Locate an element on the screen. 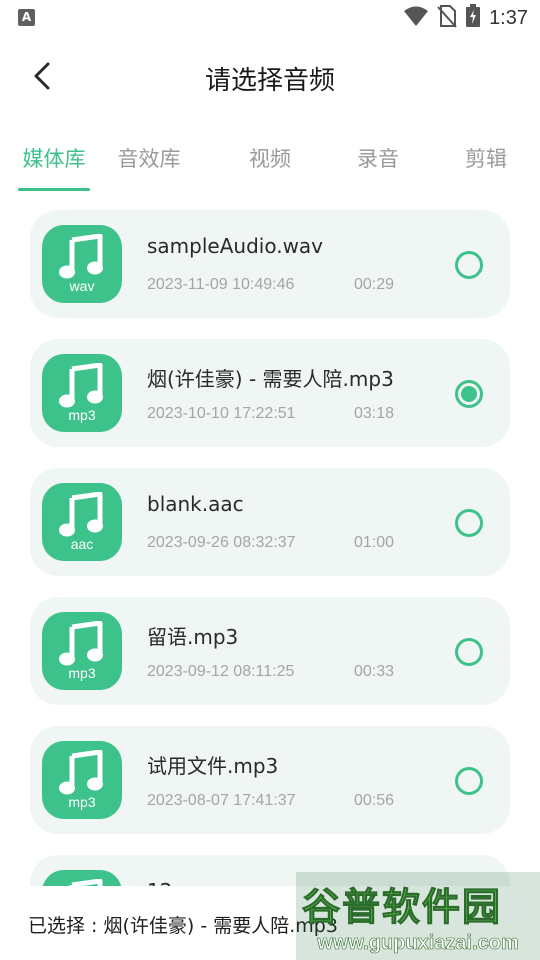 Image resolution: width=540 pixels, height=960 pixels. watermark: 谷普软件园 www.gupuxiazai.com is located at coordinates (418, 916).